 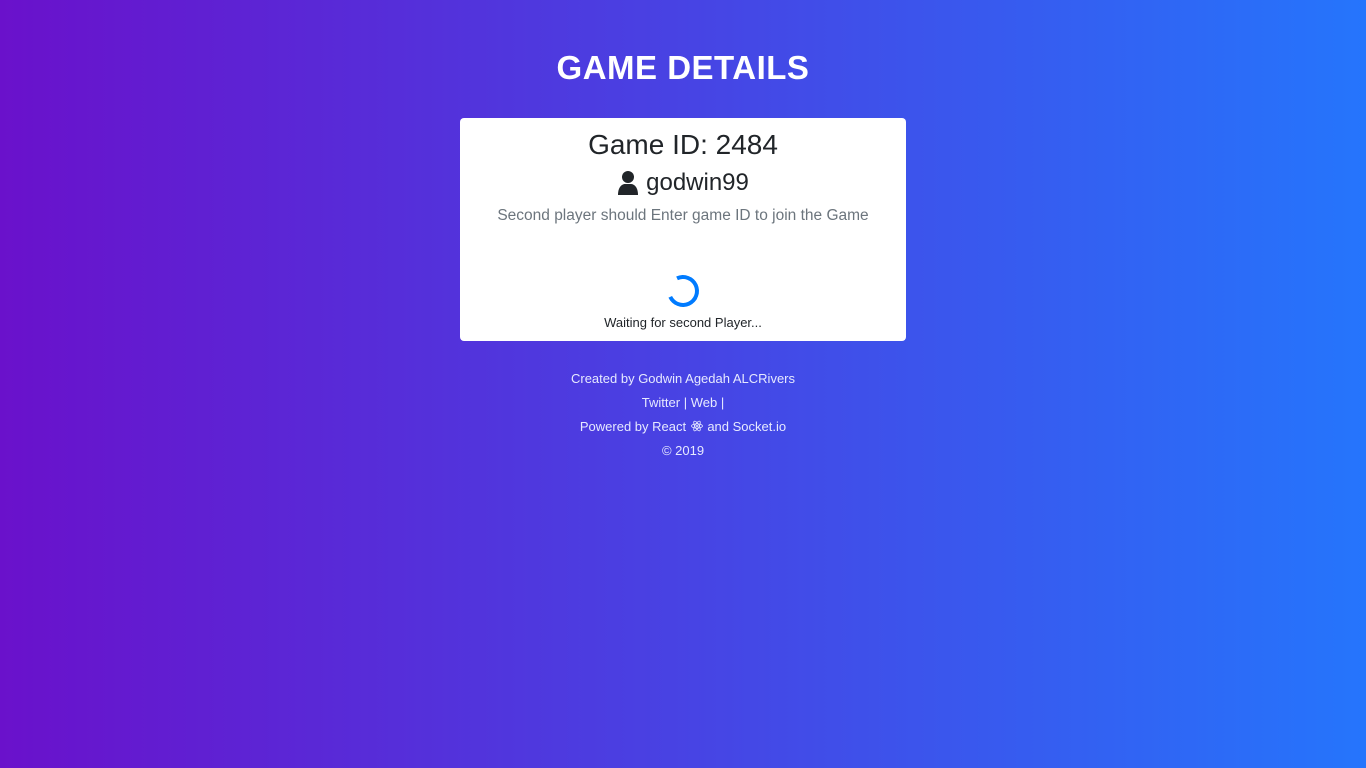 I want to click on powered-prefix: Powered by React, so click(x=634, y=426).